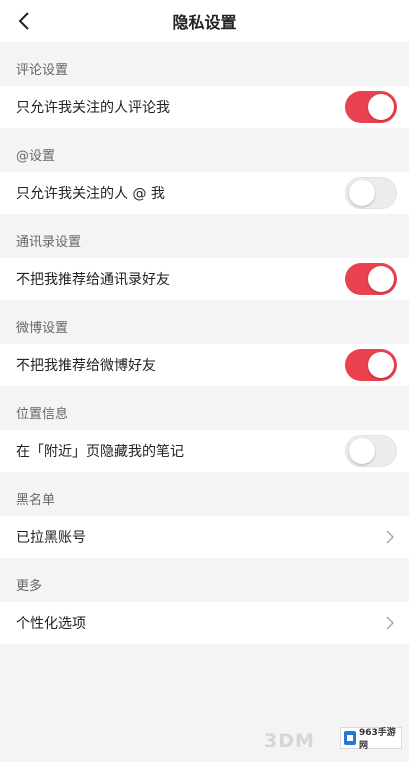  Describe the element at coordinates (42, 414) in the screenshot. I see `section-label-location: 位置信息` at that location.